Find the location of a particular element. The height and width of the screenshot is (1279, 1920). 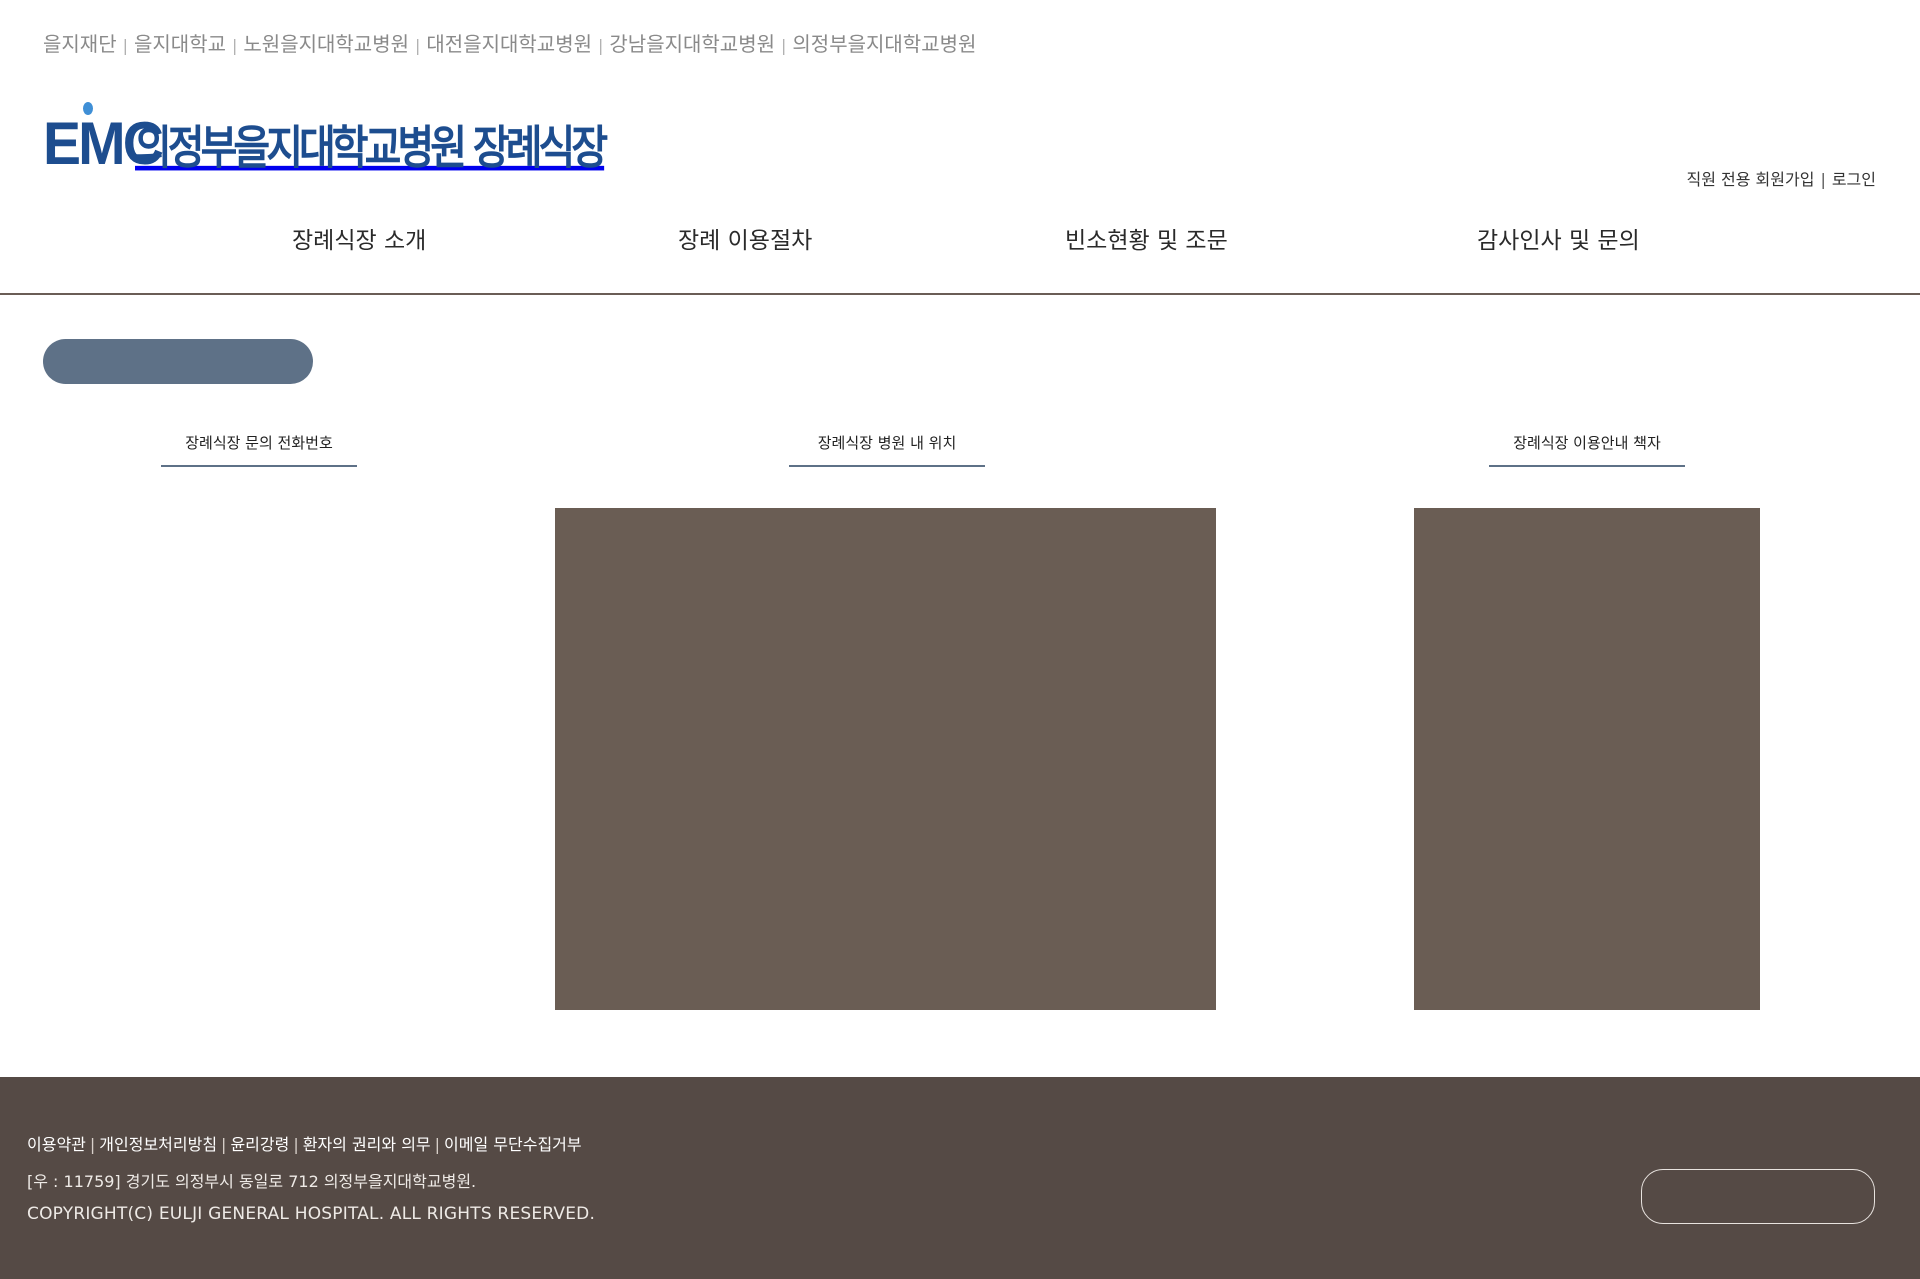

nav-item-introduction: 장례식장 소개 is located at coordinates (359, 238).